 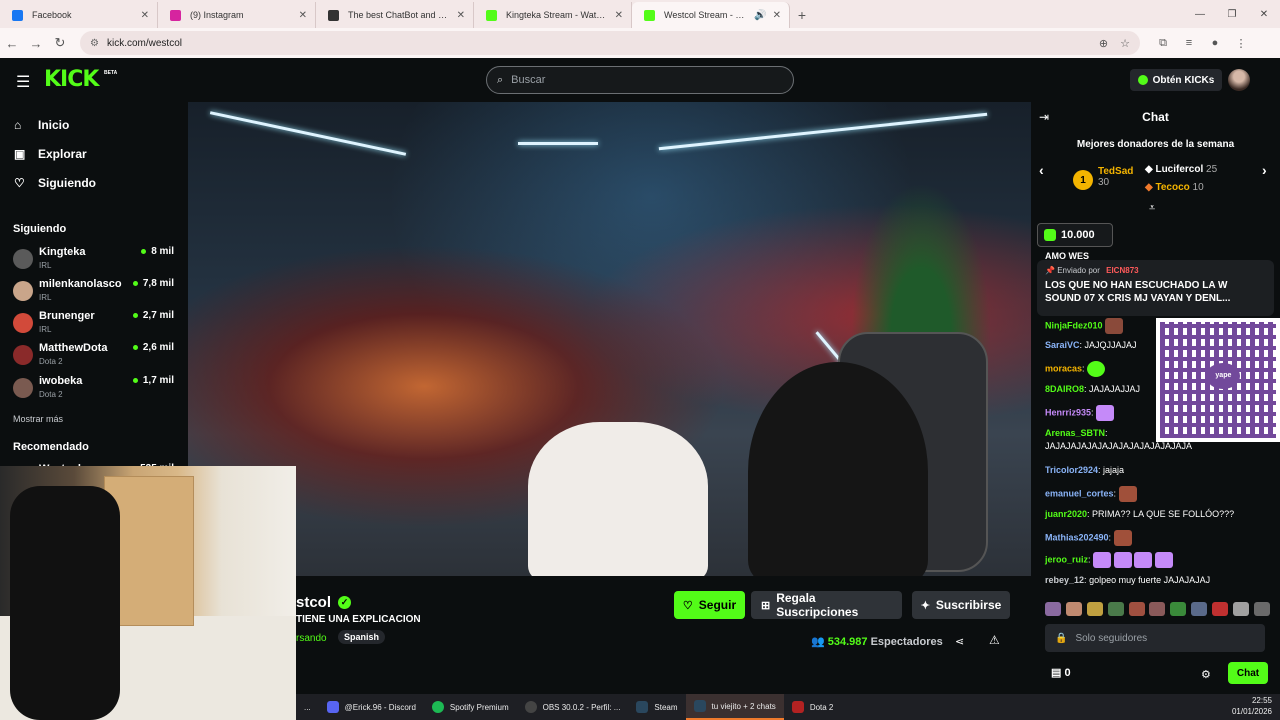 What do you see at coordinates (1064, 580) in the screenshot?
I see `chat-username: rebey_12` at bounding box center [1064, 580].